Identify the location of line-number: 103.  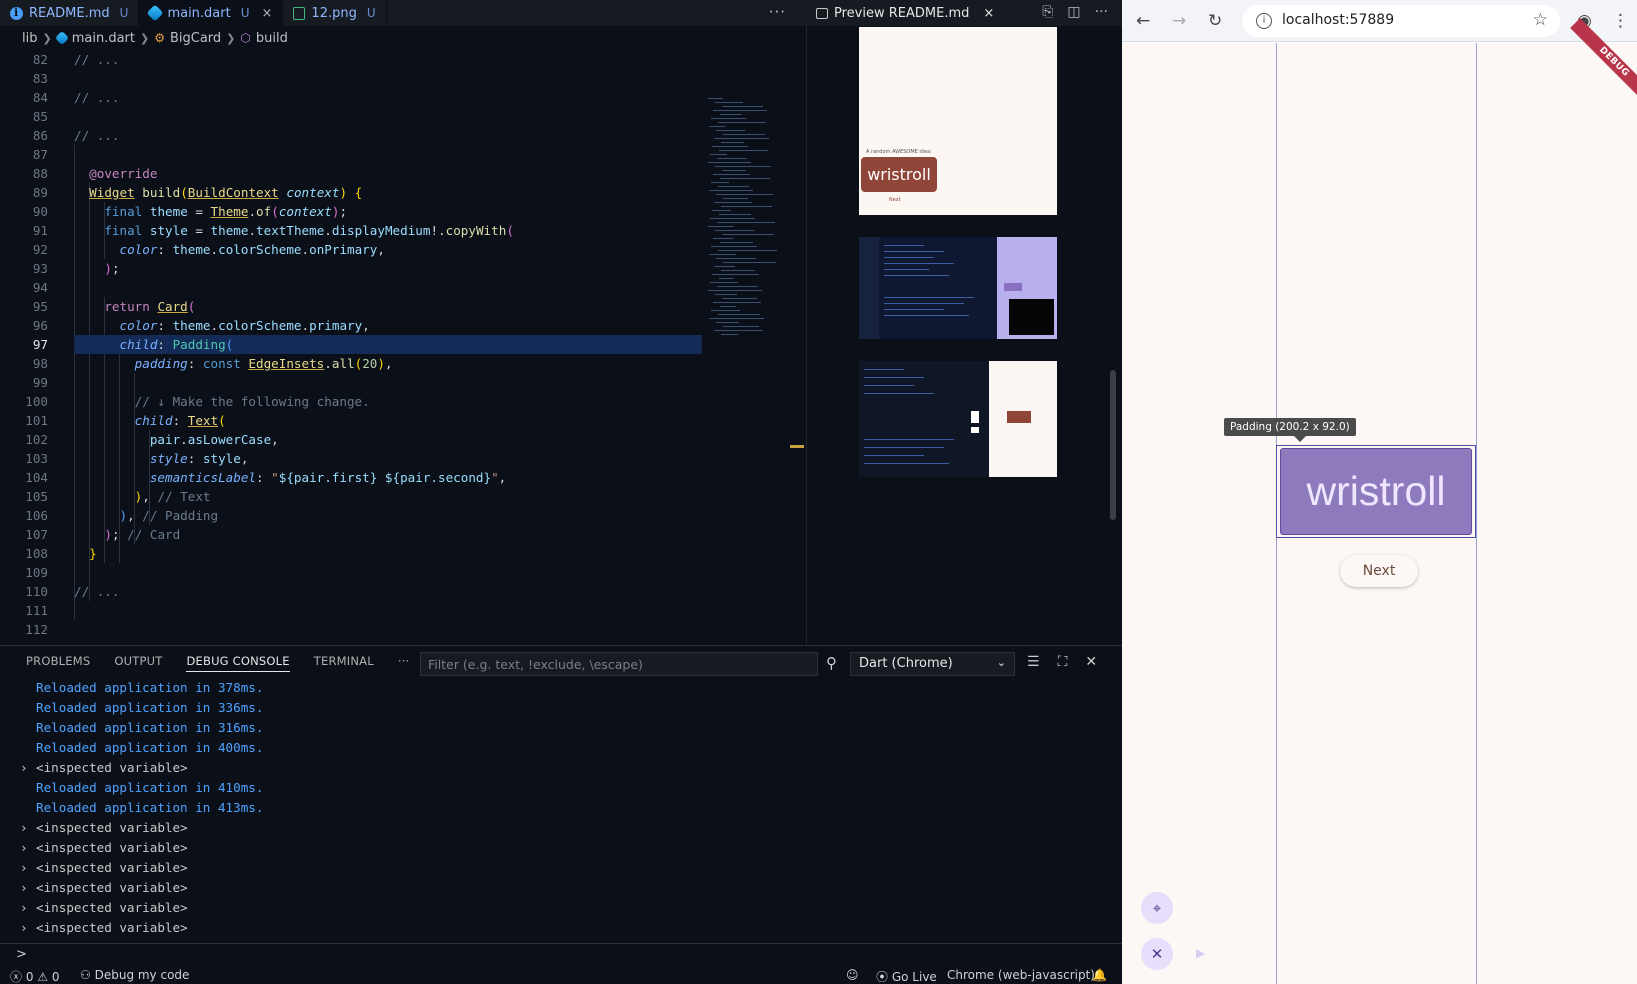
(36, 458).